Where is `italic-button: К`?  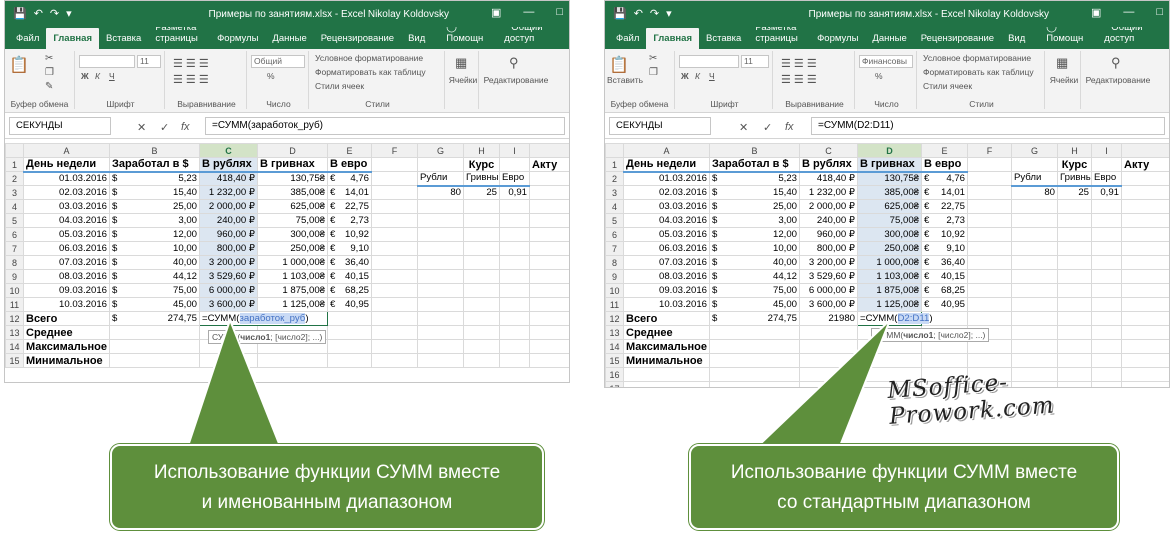
italic-button: К is located at coordinates (97, 76).